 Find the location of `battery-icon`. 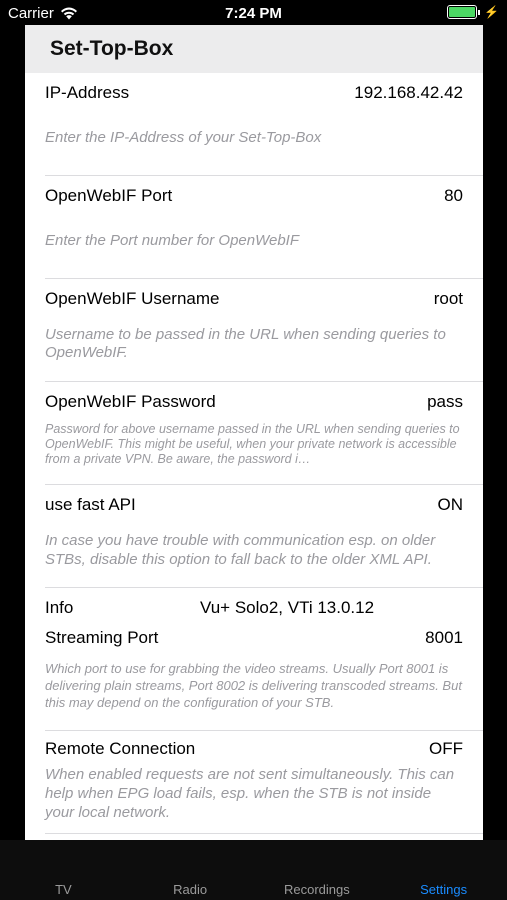

battery-icon is located at coordinates (462, 12).